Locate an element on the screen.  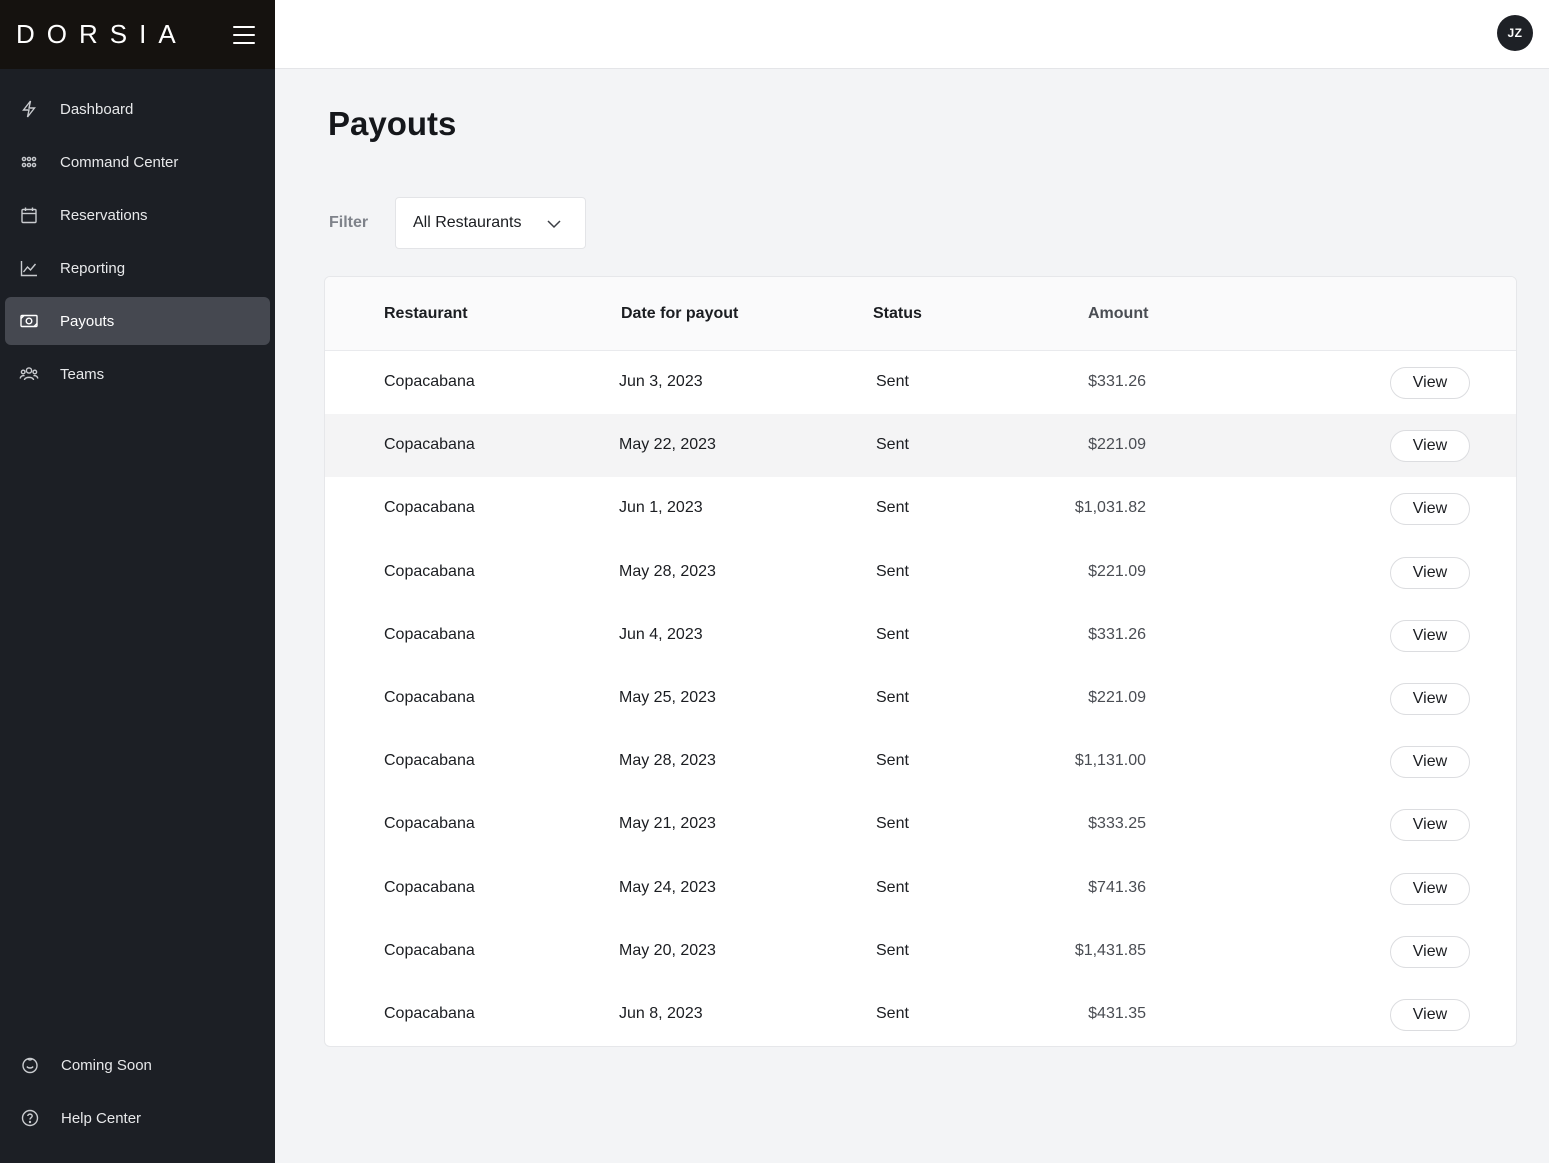
cell-date: May 25, 2023 is located at coordinates (667, 697).